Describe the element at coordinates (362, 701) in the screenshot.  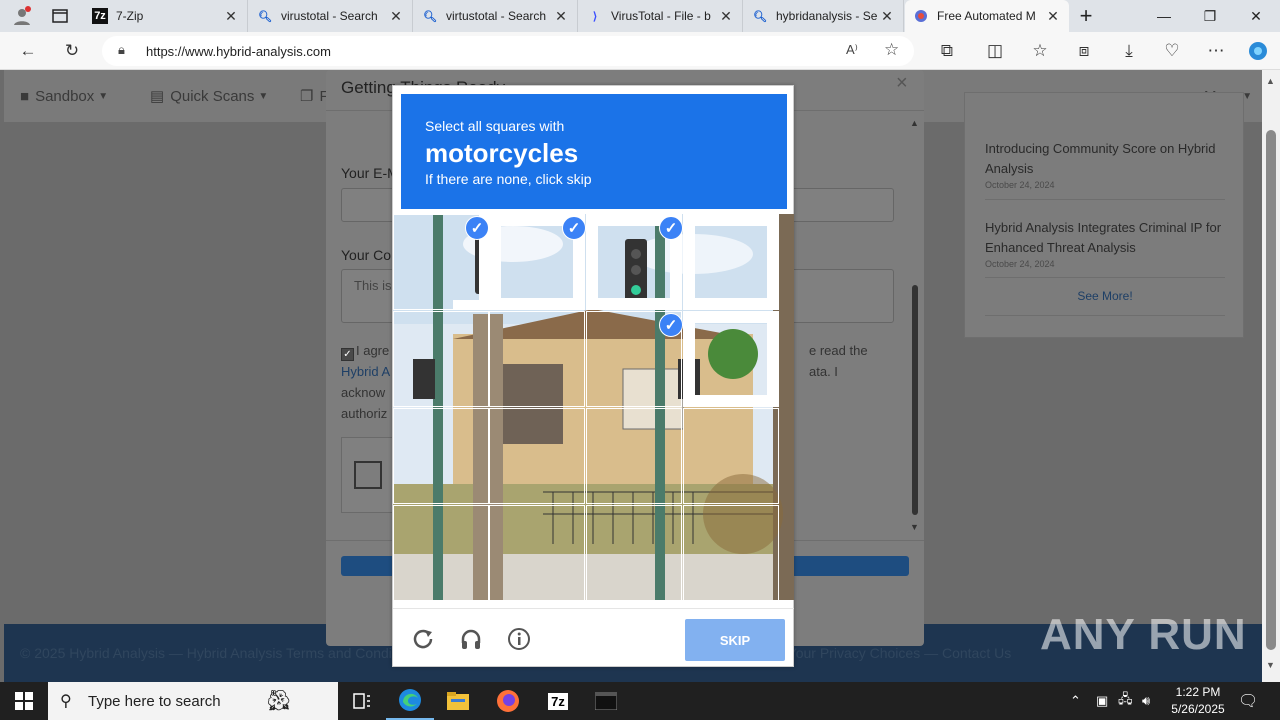
I see `task-view-icon` at that location.